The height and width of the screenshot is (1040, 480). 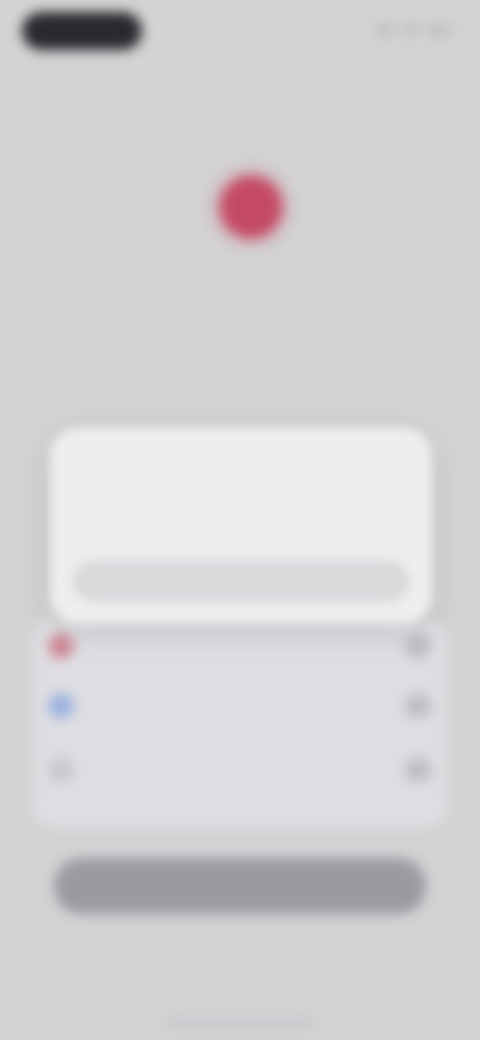 What do you see at coordinates (251, 207) in the screenshot?
I see `hero-icon` at bounding box center [251, 207].